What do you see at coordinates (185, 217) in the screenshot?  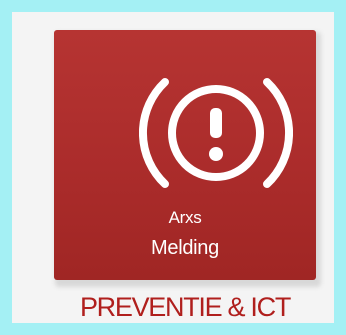 I see `tile-label-line1: Arxs` at bounding box center [185, 217].